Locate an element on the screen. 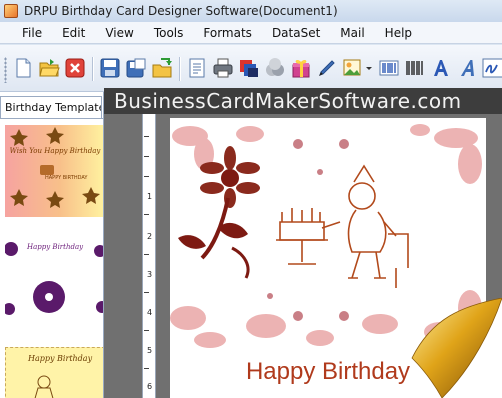  barcode-icon is located at coordinates (389, 68).